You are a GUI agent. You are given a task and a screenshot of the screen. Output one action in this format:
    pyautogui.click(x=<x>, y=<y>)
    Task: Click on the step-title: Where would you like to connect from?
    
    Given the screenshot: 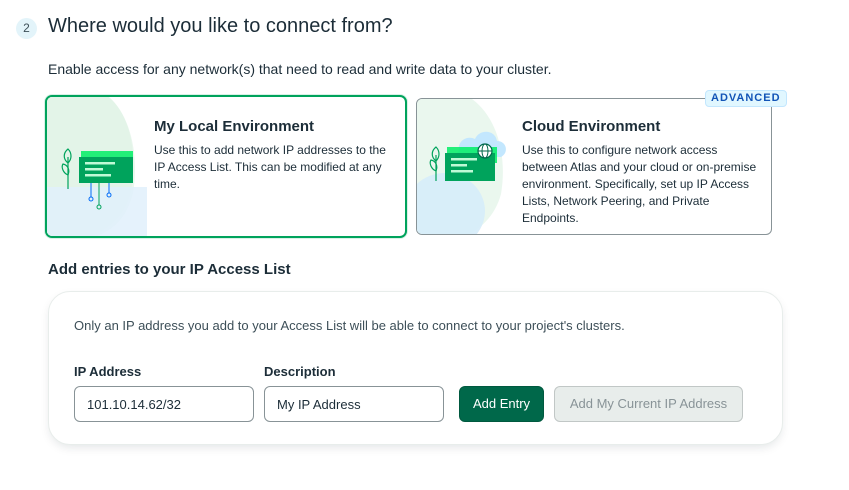 What is the action you would take?
    pyautogui.click(x=220, y=26)
    